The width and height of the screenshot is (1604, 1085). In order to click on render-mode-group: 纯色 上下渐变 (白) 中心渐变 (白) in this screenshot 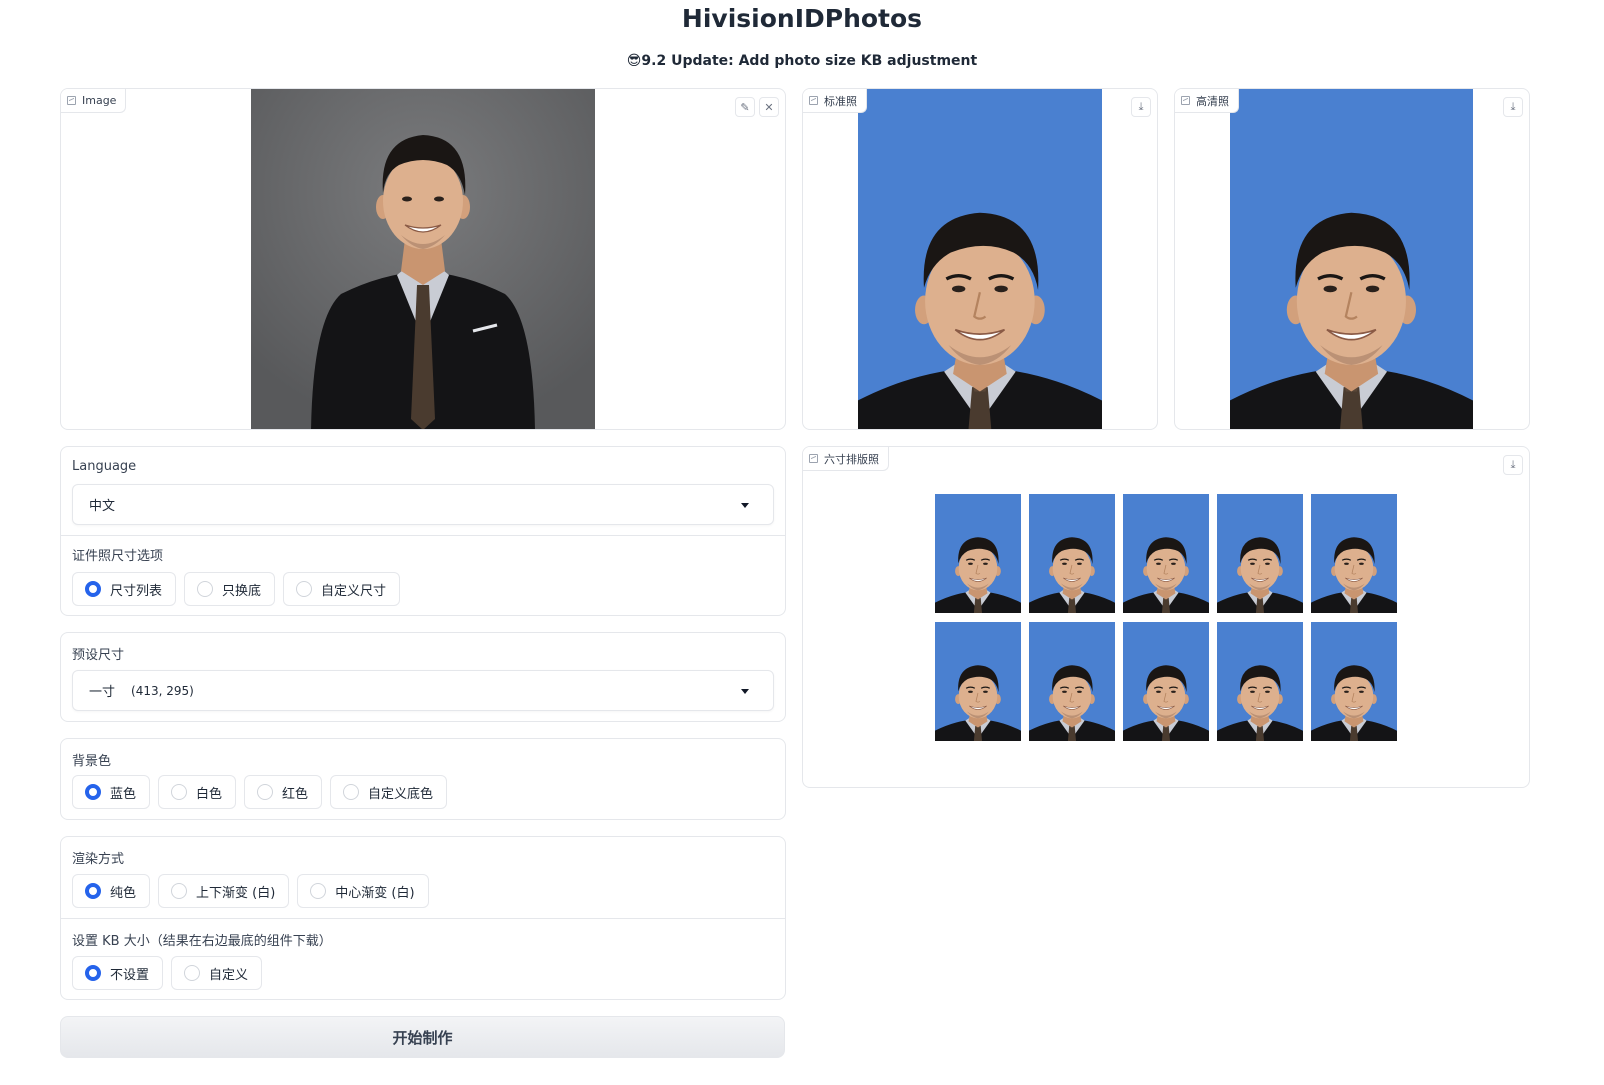, I will do `click(250, 891)`.